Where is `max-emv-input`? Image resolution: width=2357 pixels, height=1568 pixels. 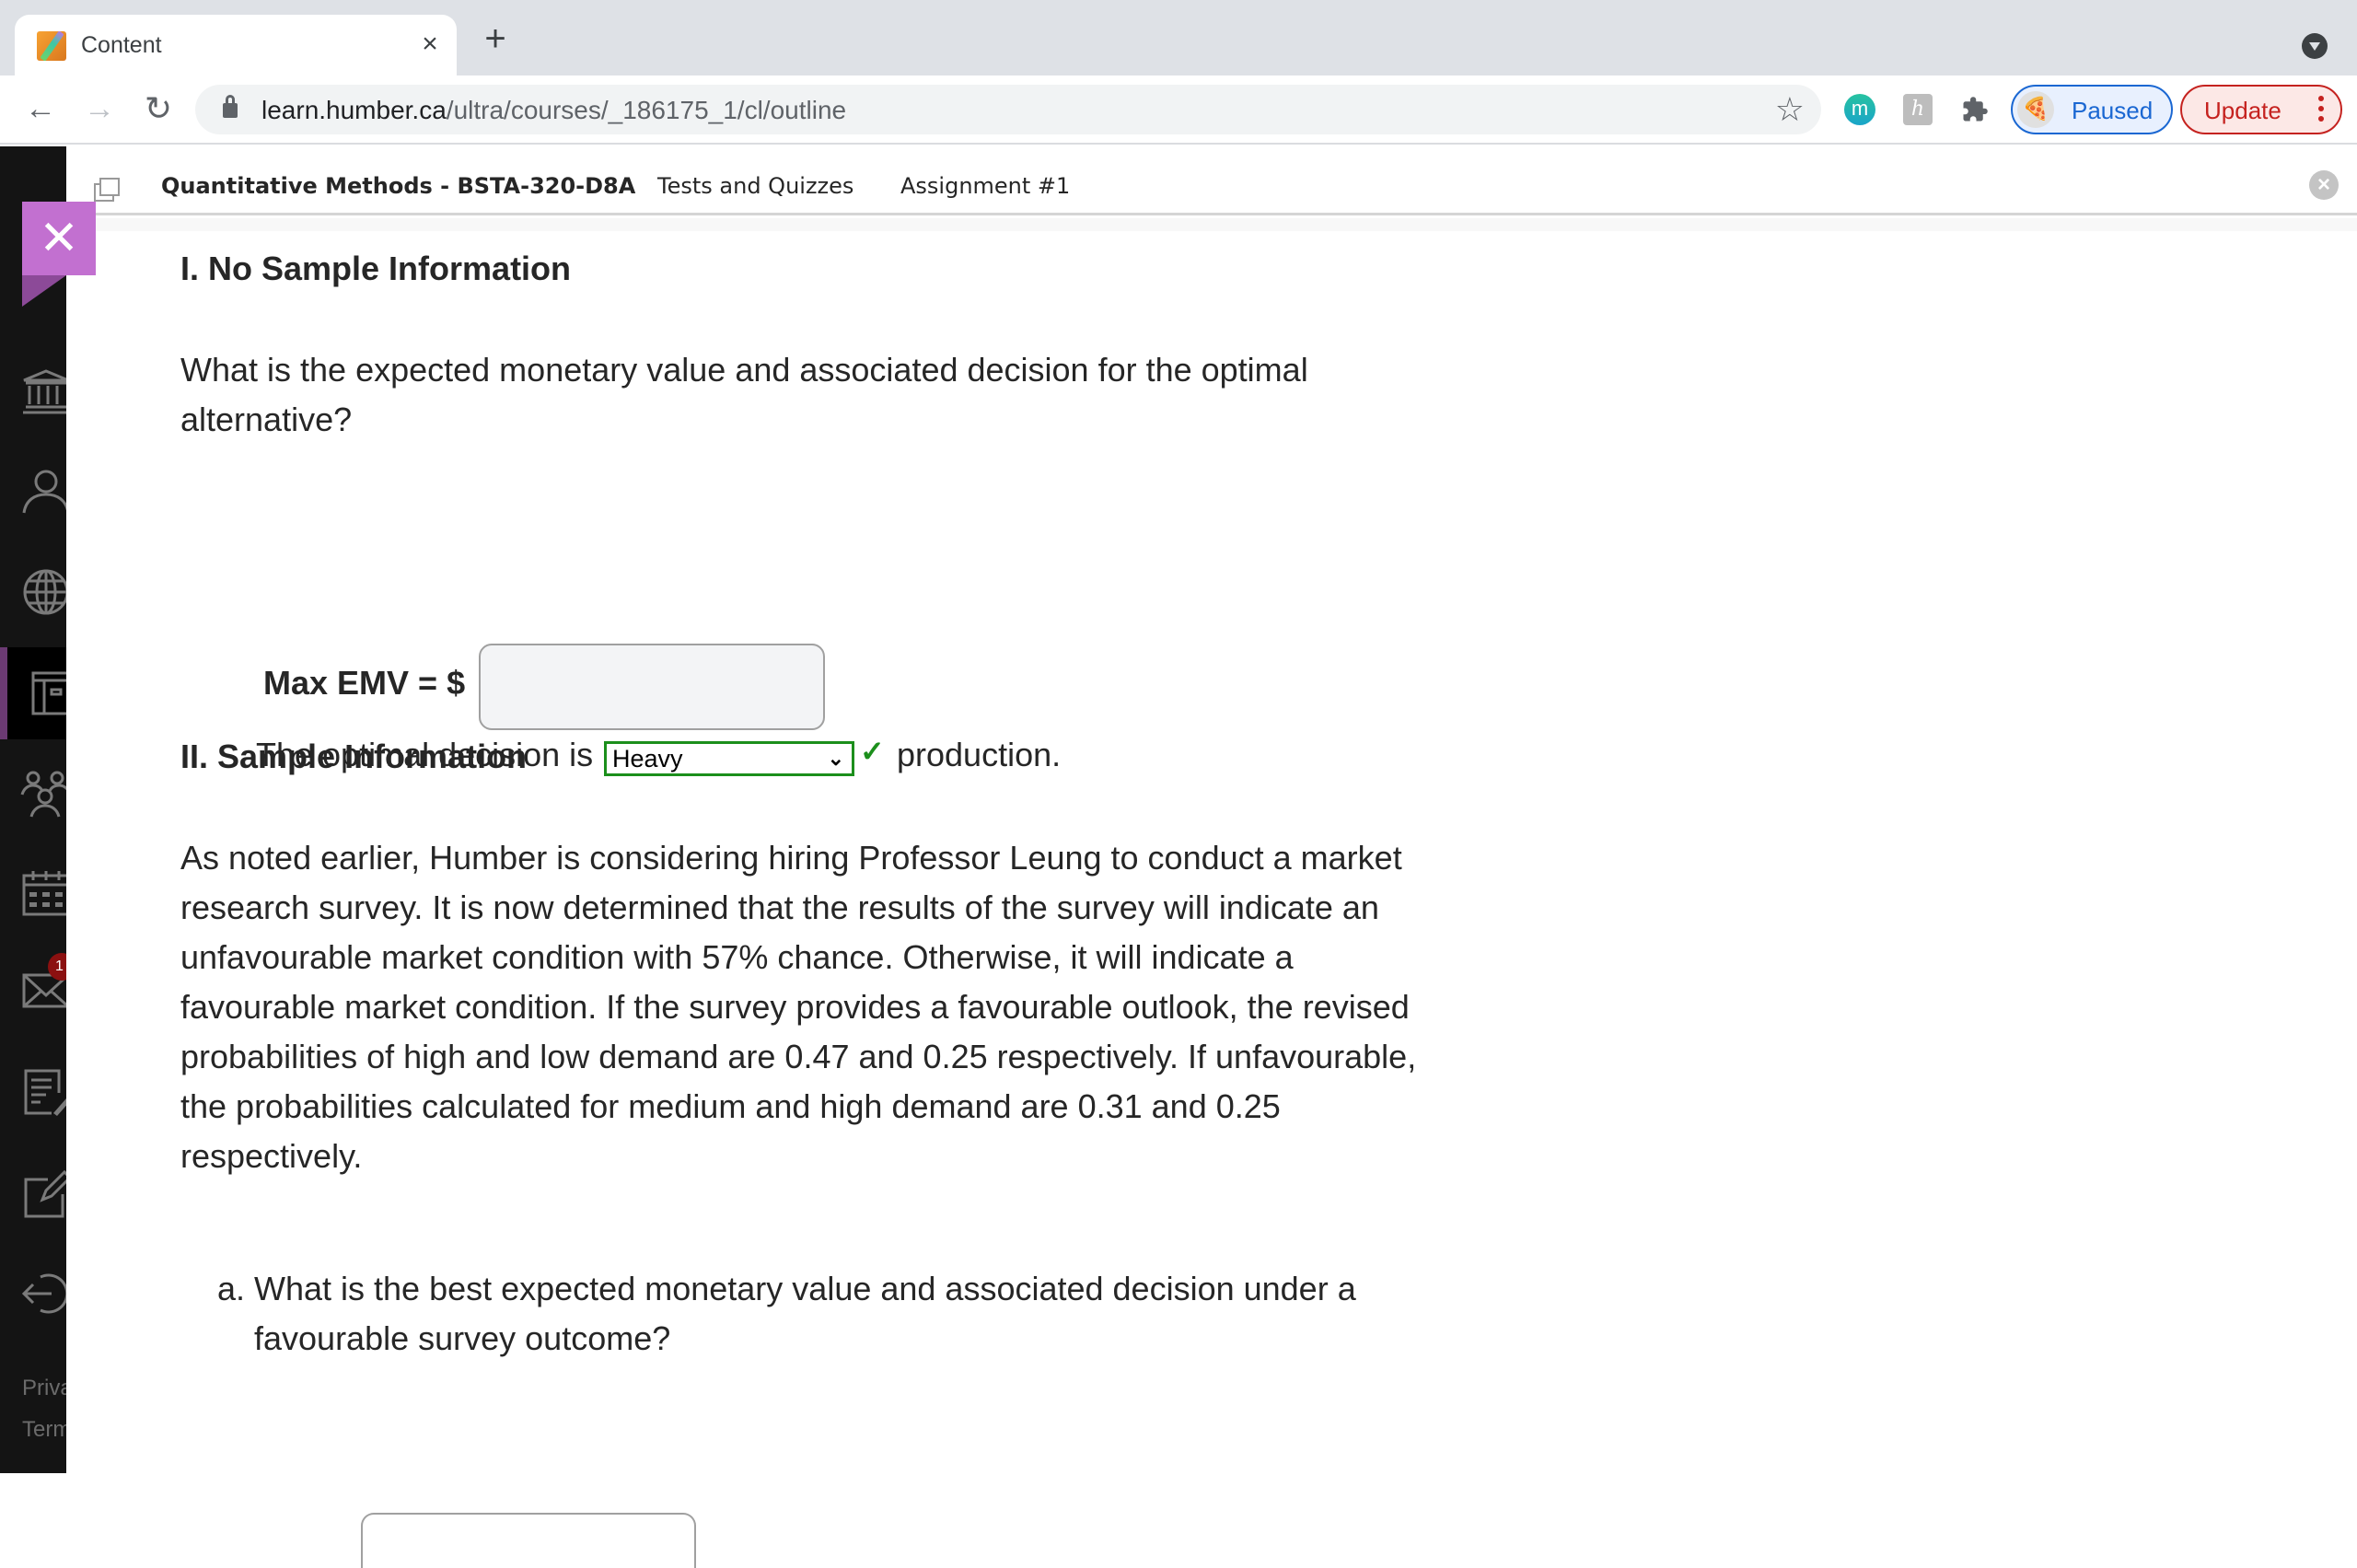
max-emv-input is located at coordinates (652, 687).